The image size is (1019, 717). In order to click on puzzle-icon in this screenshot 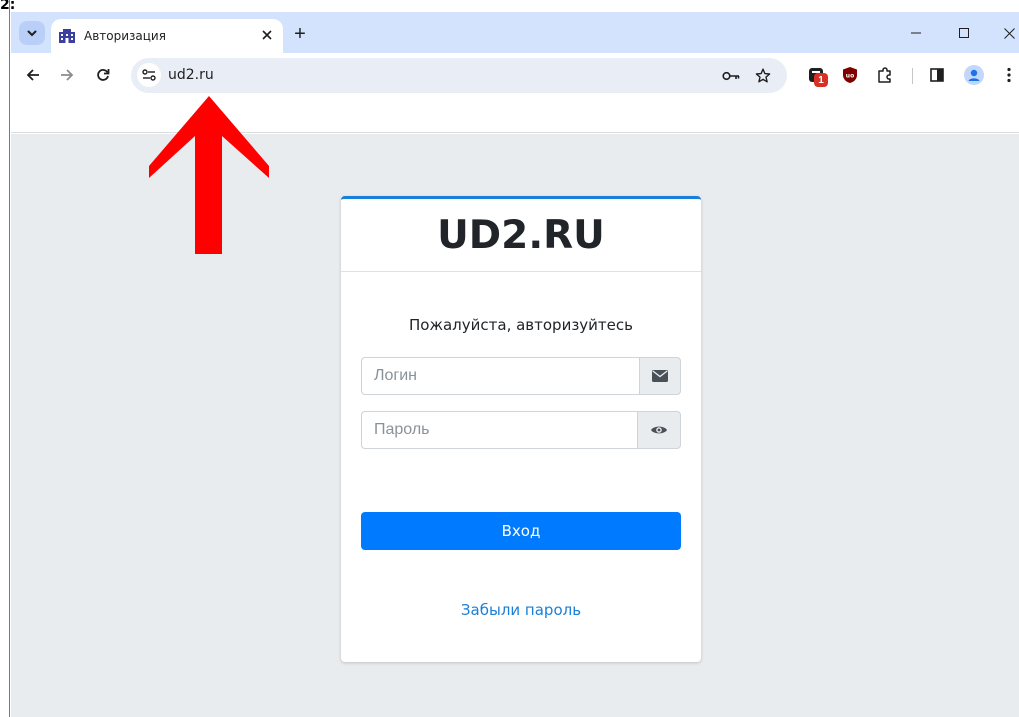, I will do `click(884, 75)`.